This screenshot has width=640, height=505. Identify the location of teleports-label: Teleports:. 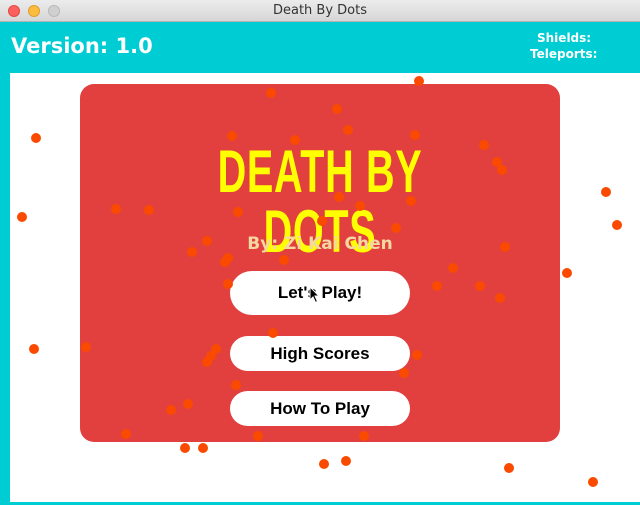
(564, 54).